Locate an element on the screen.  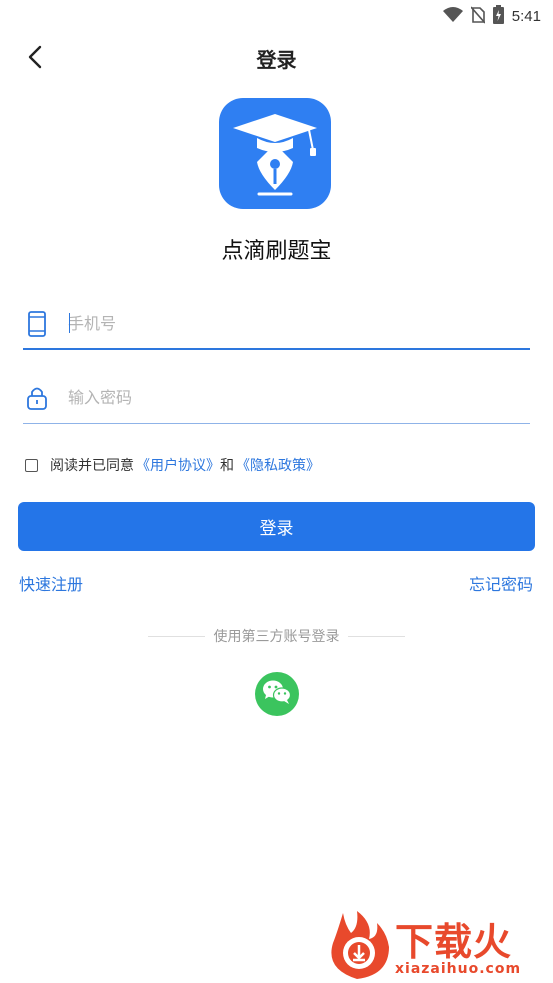
agreement-and: 和 is located at coordinates (227, 466).